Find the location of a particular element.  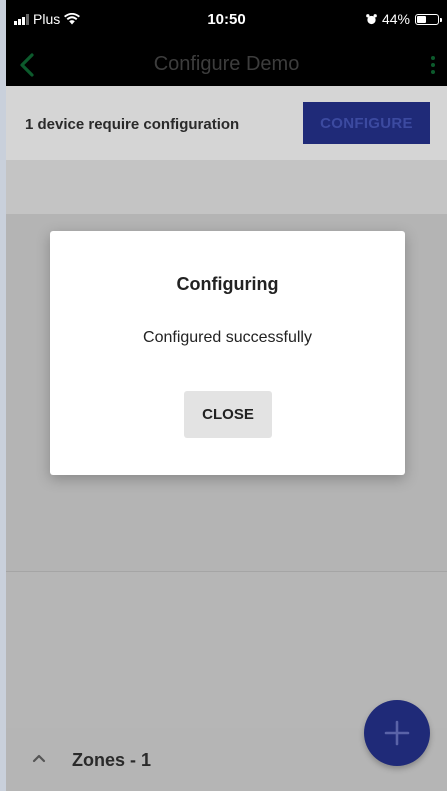

configuration-banner: 1 device require configuration CONFIGURE is located at coordinates (226, 123).